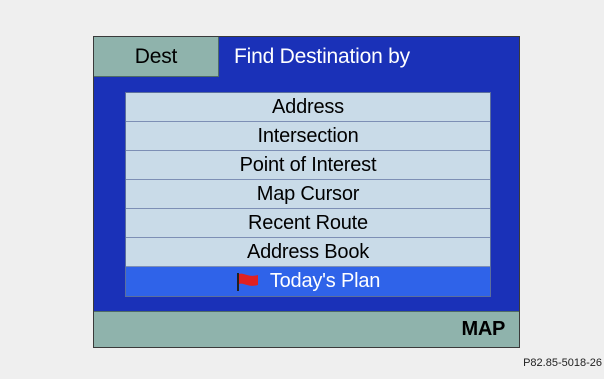 This screenshot has width=604, height=379. What do you see at coordinates (248, 282) in the screenshot?
I see `flag-icon` at bounding box center [248, 282].